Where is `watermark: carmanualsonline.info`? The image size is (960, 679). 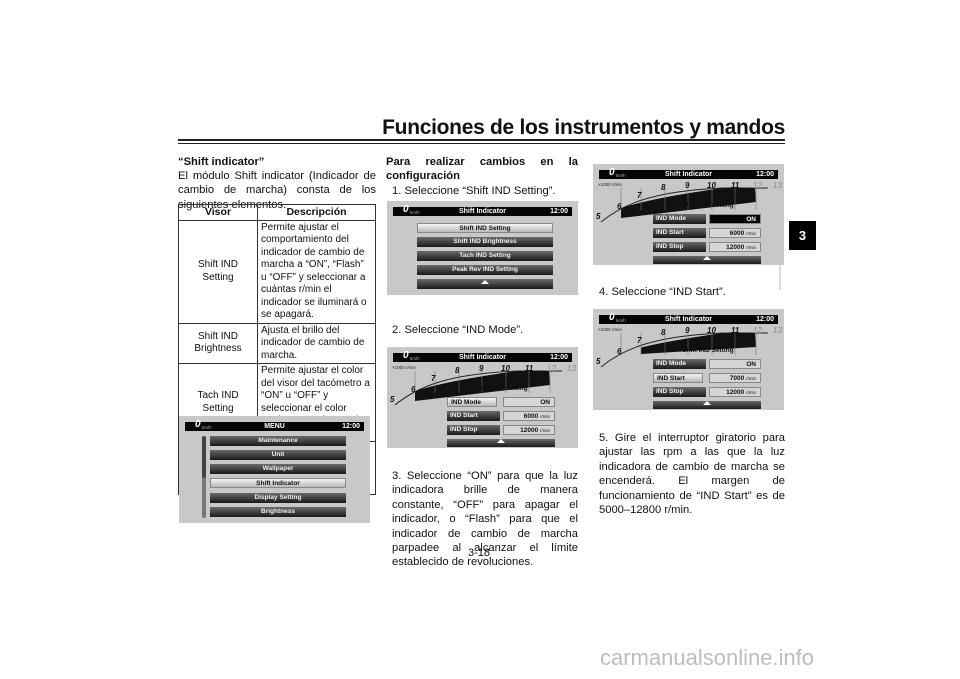 watermark: carmanualsonline.info is located at coordinates (707, 657).